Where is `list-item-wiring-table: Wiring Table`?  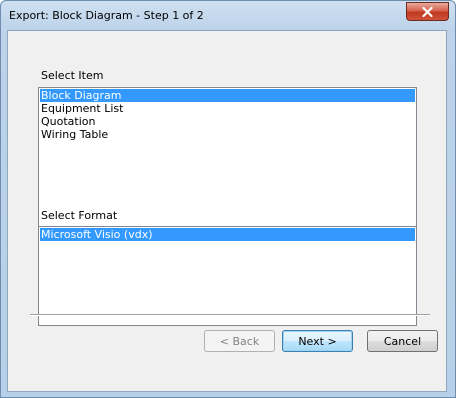 list-item-wiring-table: Wiring Table is located at coordinates (227, 134).